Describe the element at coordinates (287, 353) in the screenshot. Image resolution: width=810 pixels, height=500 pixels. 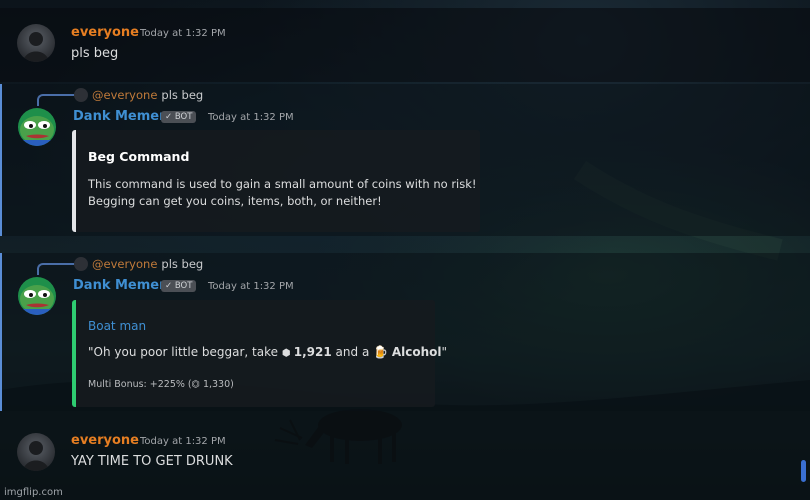
I see `coin-icon: ⬢` at that location.